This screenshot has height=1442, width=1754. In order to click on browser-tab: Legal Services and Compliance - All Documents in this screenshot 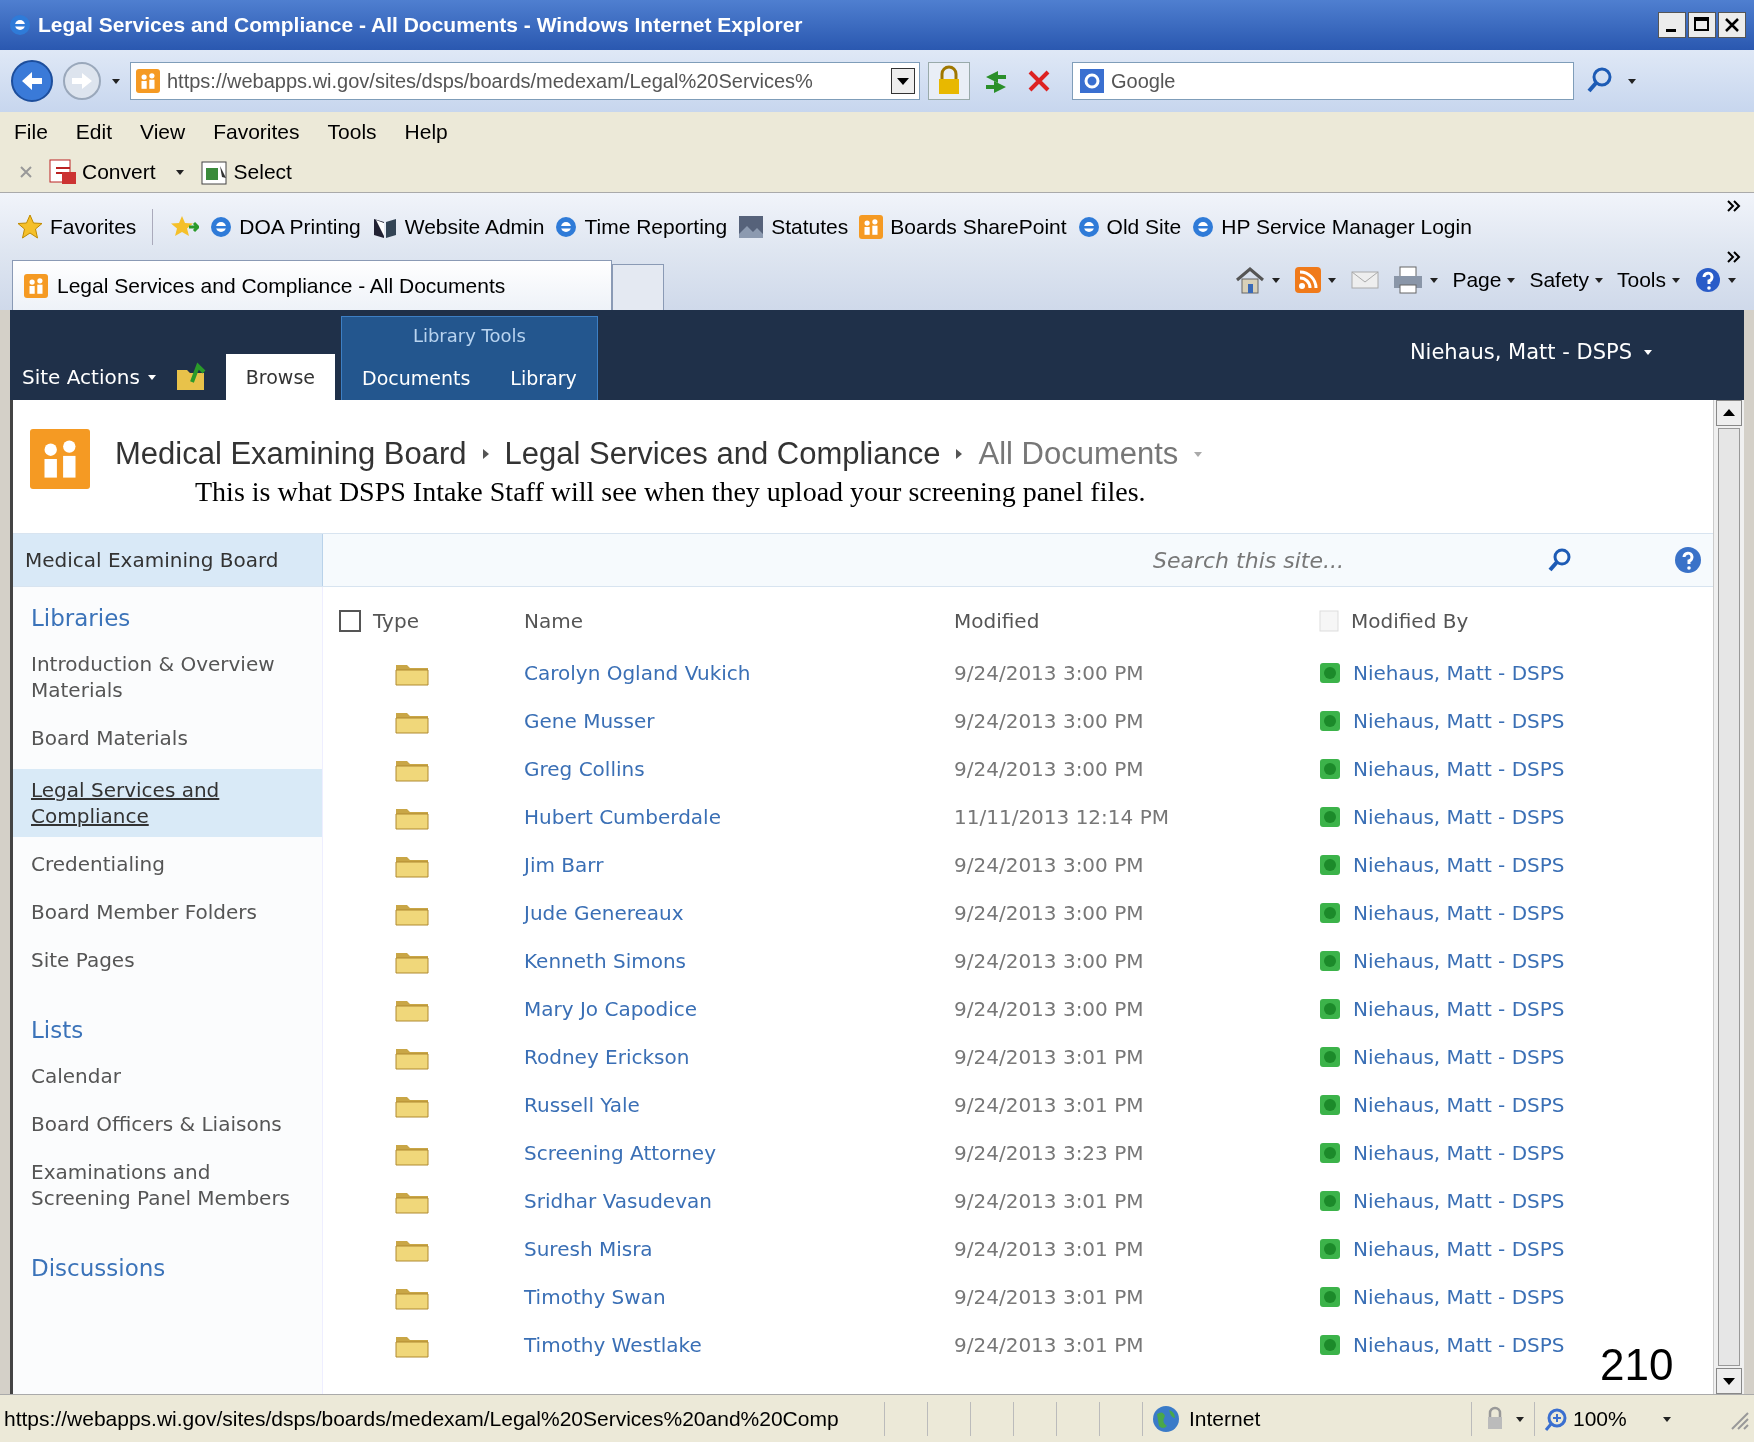, I will do `click(312, 285)`.